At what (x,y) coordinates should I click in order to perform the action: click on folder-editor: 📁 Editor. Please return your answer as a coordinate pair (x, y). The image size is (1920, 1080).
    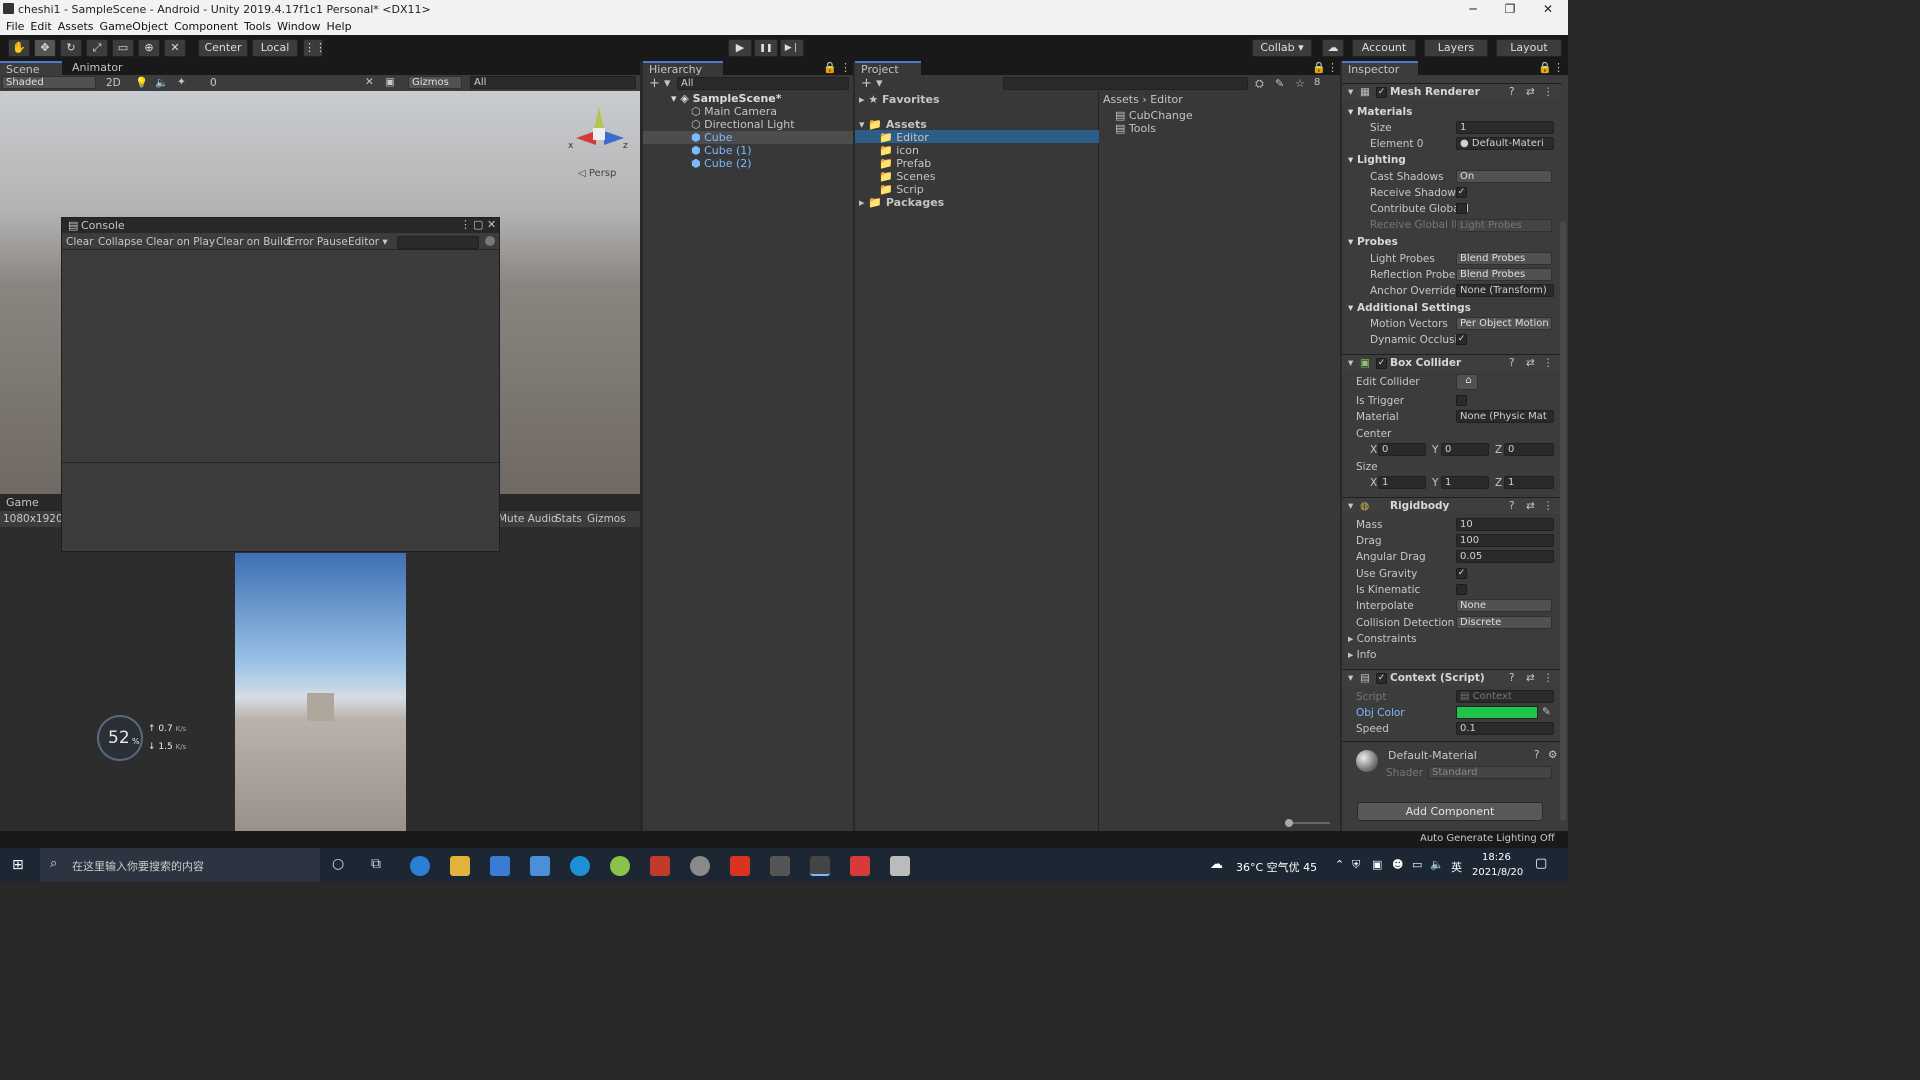
    Looking at the image, I should click on (904, 137).